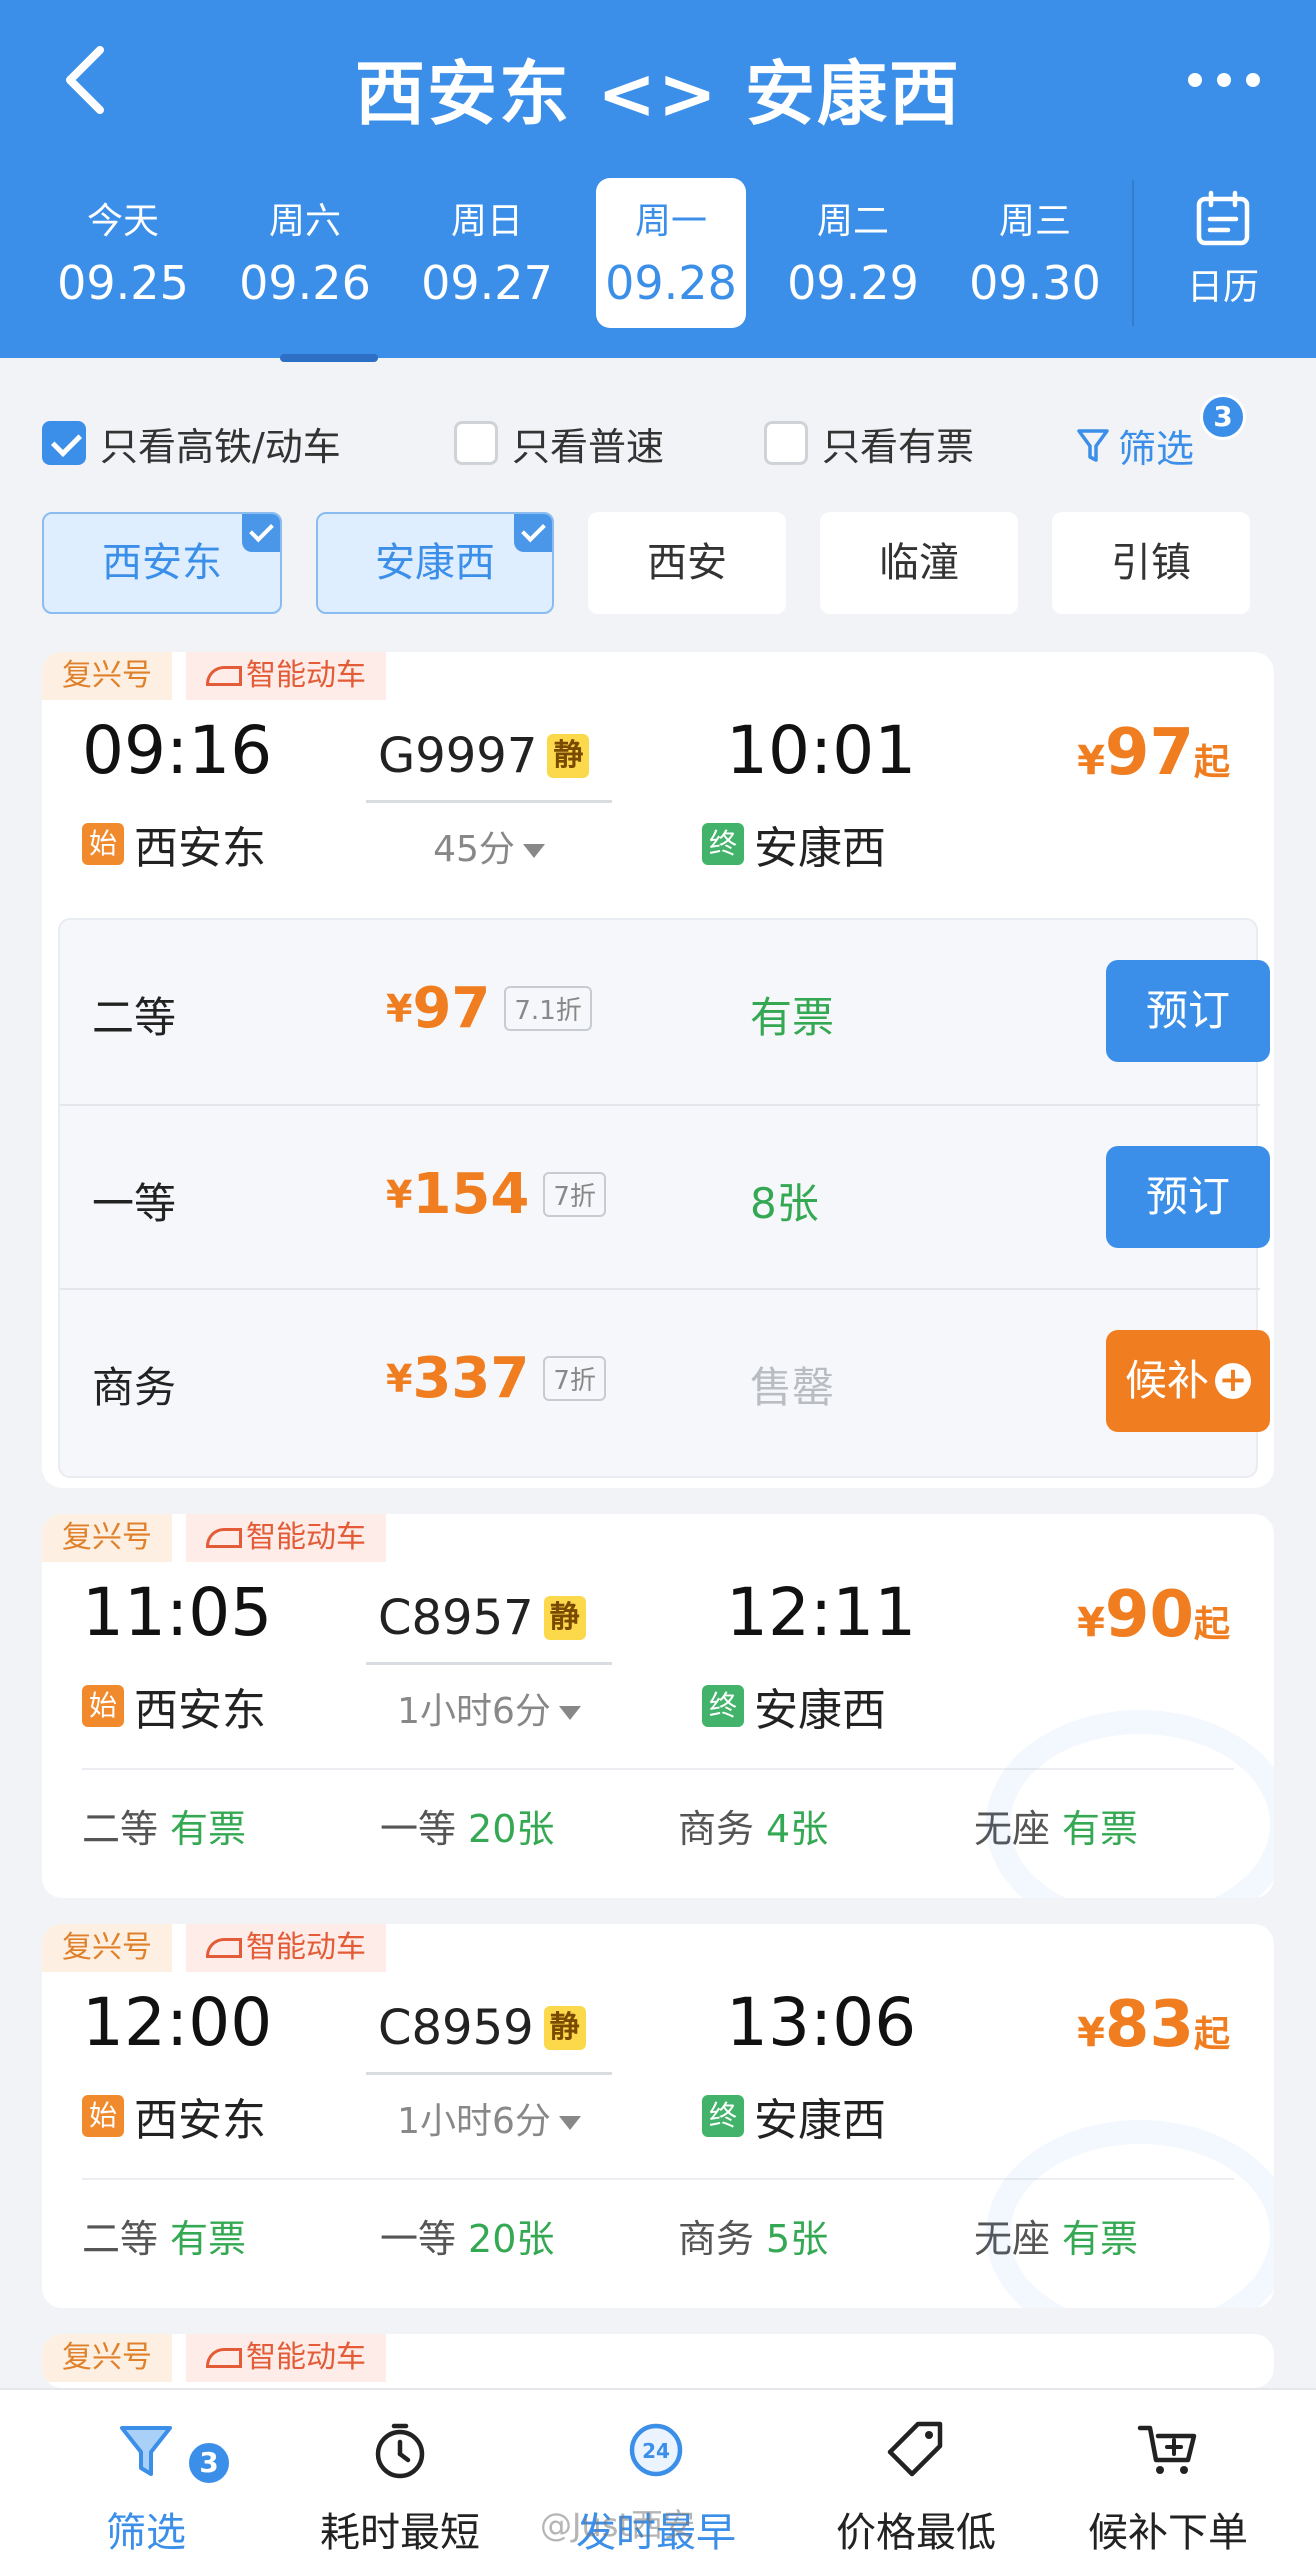 The height and width of the screenshot is (2555, 1316). I want to click on date-tab-selected: 周一 09.28, so click(671, 253).